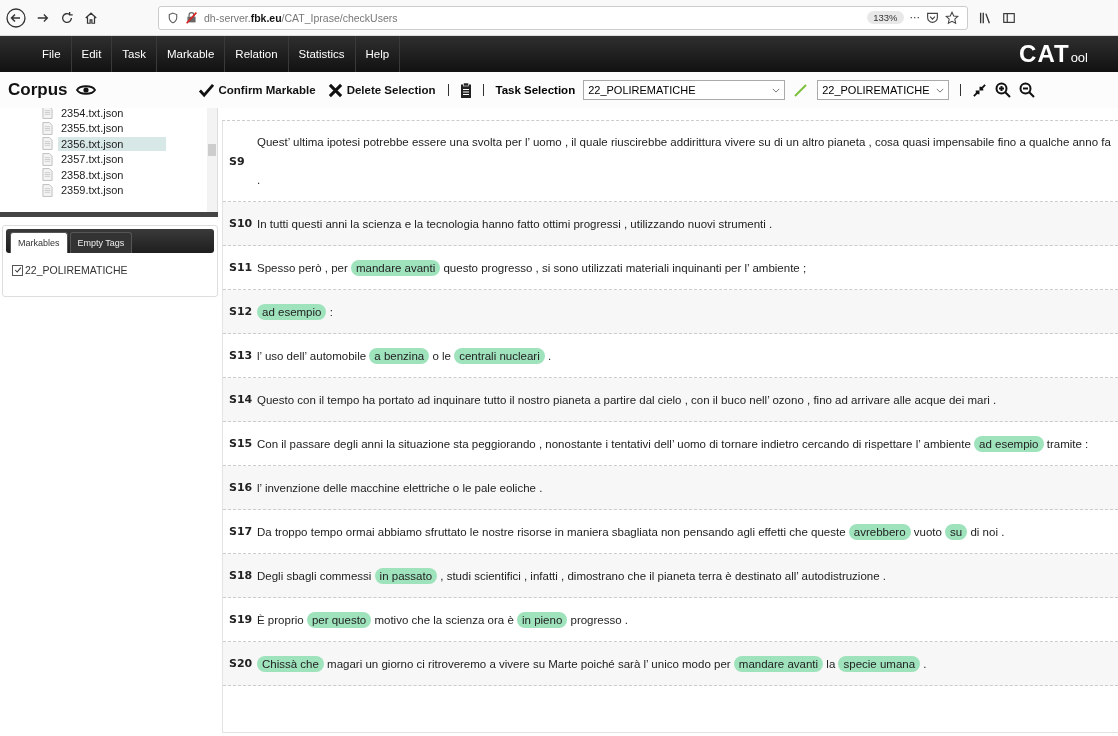 This screenshot has width=1118, height=736. What do you see at coordinates (663, 575) in the screenshot?
I see `sentence-text: , studi scientifici , infatti , dimostrano che il pianeta terra è destinato all’ autodistruzione .` at bounding box center [663, 575].